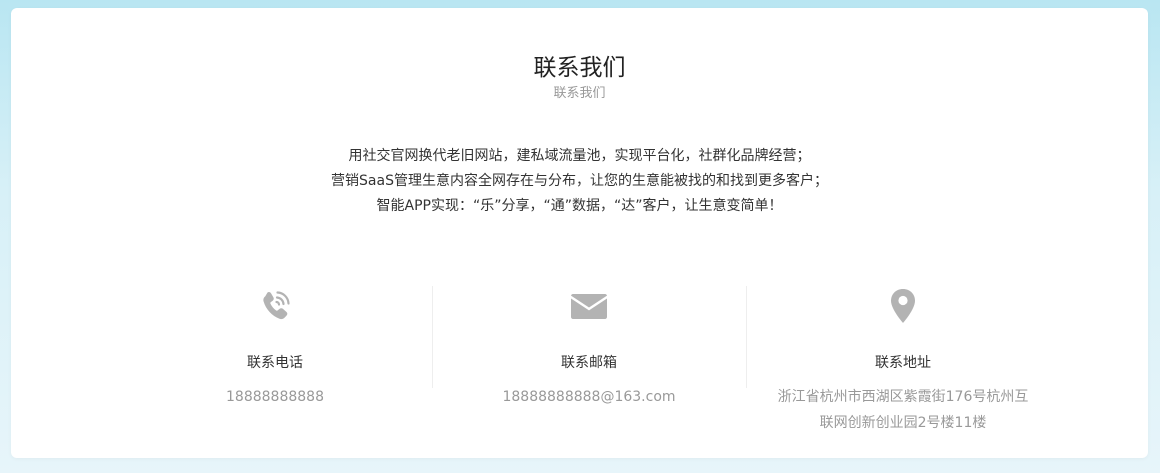 The width and height of the screenshot is (1160, 473). I want to click on phone-value: 18888888888, so click(275, 397).